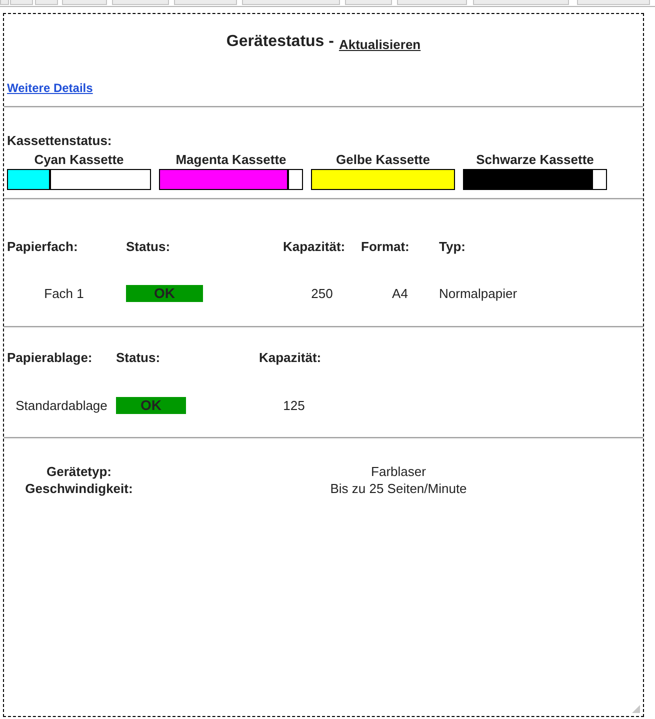  Describe the element at coordinates (62, 406) in the screenshot. I see `table-cell: Standardablage` at that location.